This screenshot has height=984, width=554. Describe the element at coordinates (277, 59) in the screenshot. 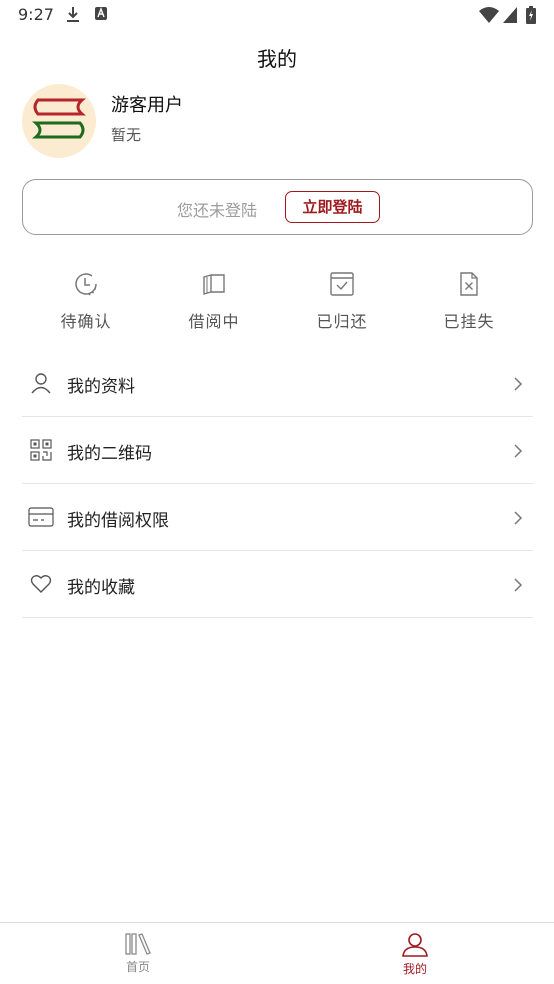

I see `page-title: 我的` at that location.